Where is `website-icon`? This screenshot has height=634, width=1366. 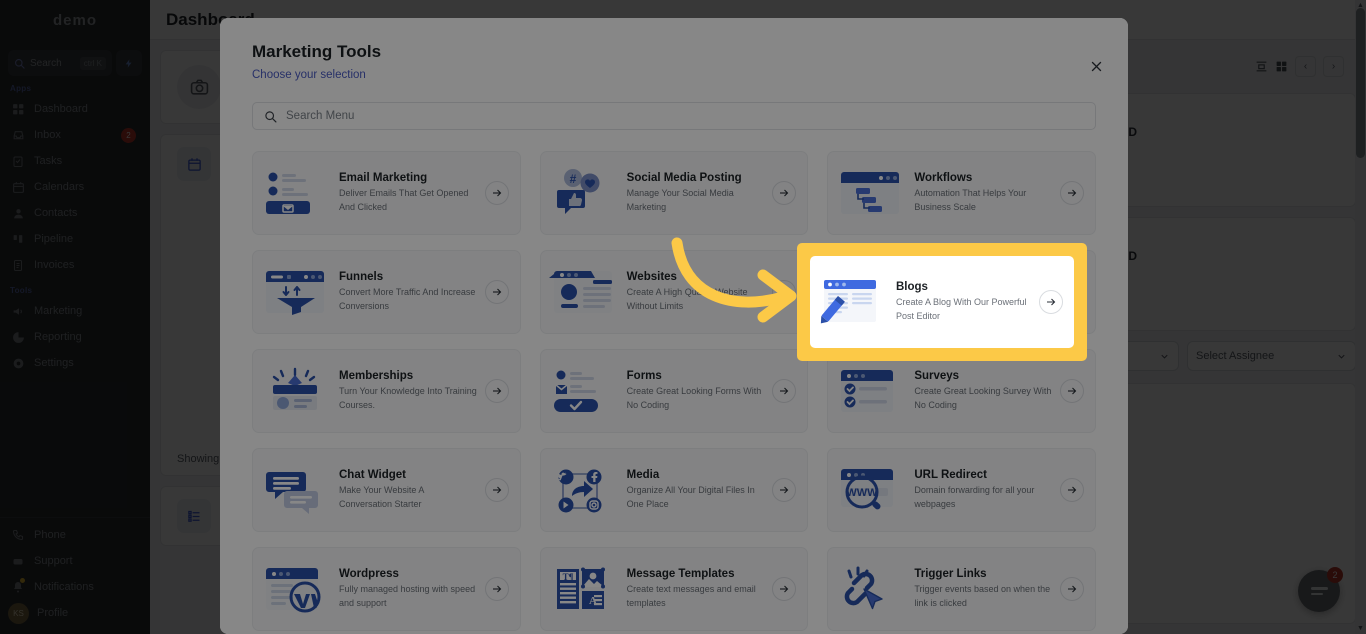 website-icon is located at coordinates (583, 292).